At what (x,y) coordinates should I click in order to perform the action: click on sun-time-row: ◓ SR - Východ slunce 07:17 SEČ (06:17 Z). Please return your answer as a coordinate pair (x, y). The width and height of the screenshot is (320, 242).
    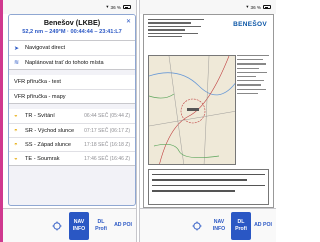
    Looking at the image, I should click on (72, 130).